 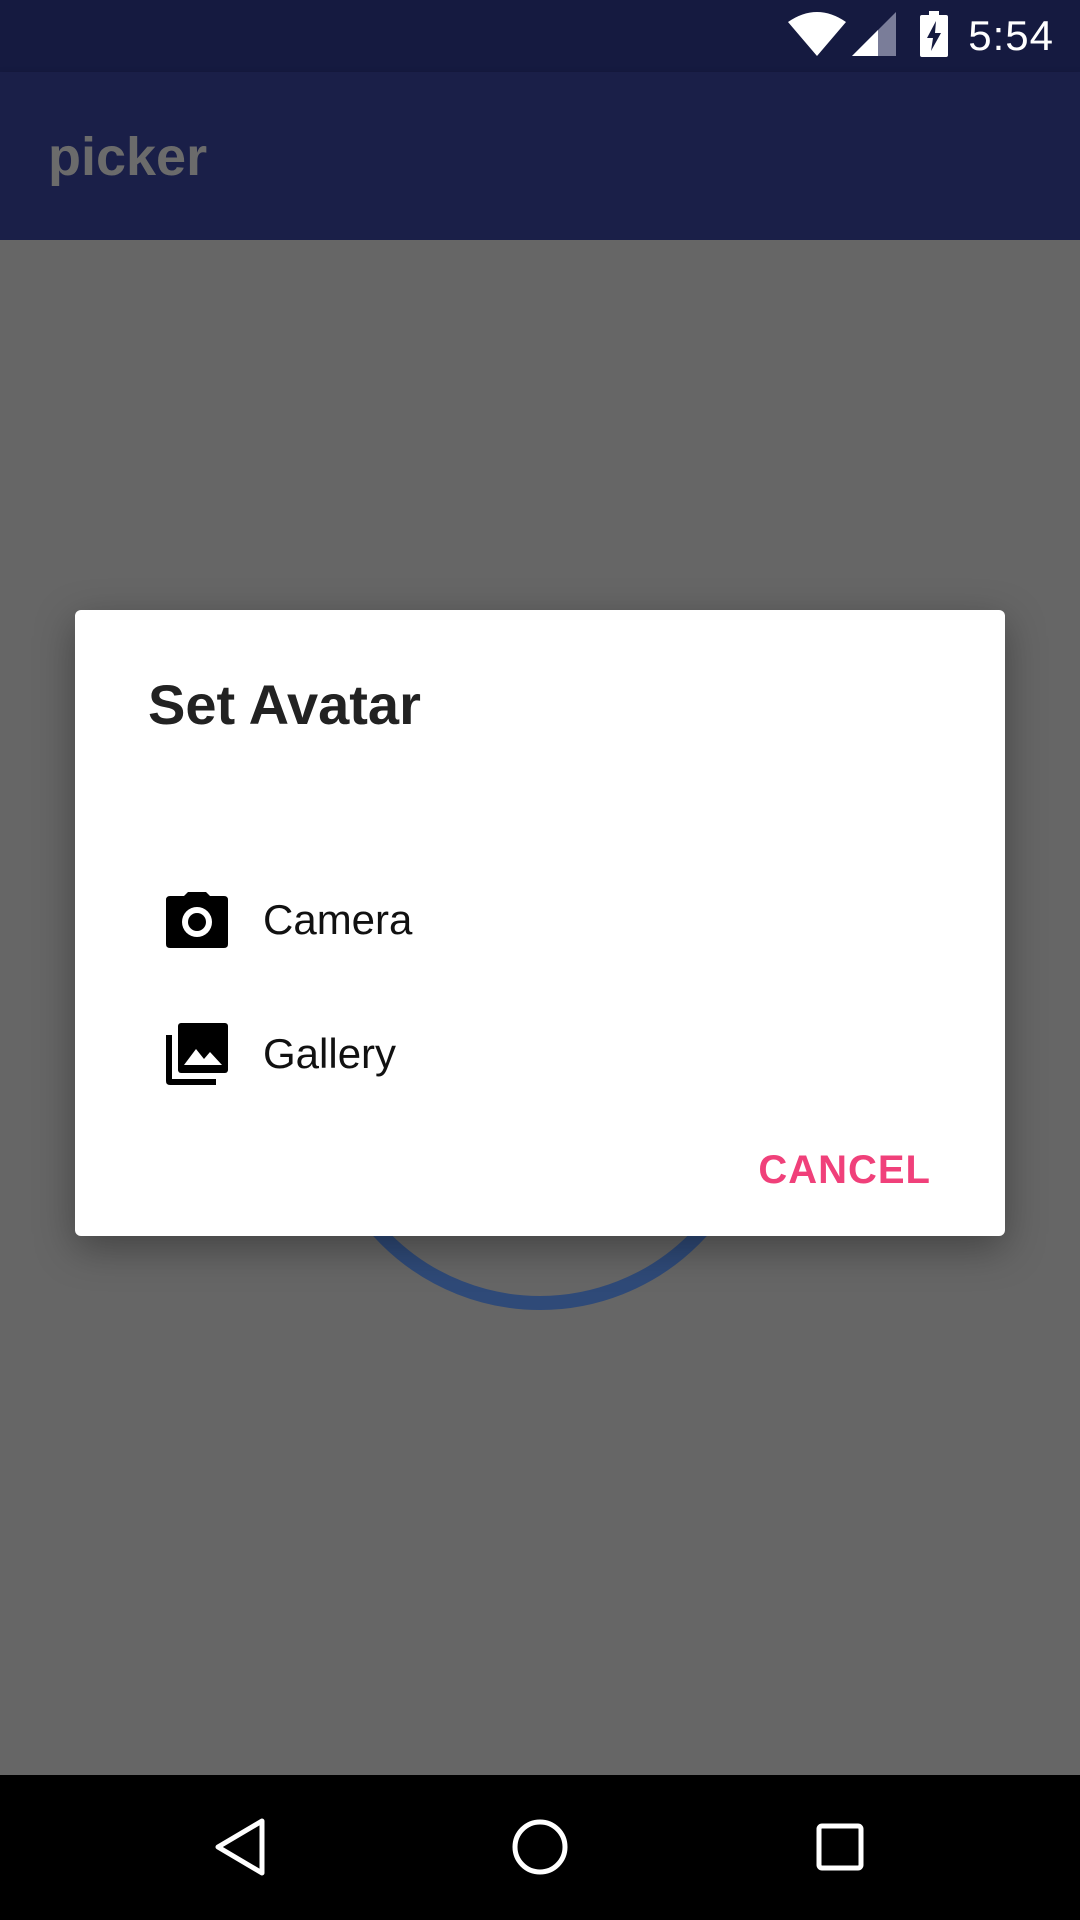 I want to click on status-icons: 5:54, so click(x=921, y=36).